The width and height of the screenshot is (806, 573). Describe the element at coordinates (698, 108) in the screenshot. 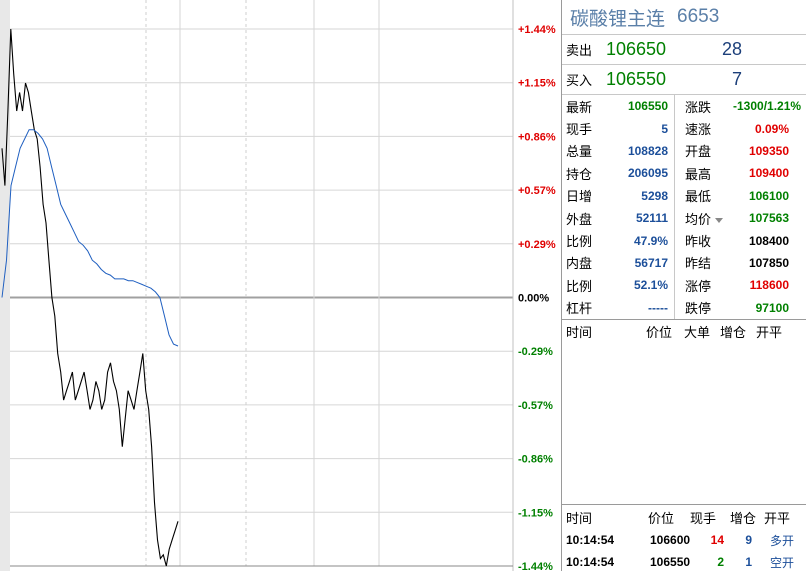

I see `stat-label: 涨跌` at that location.